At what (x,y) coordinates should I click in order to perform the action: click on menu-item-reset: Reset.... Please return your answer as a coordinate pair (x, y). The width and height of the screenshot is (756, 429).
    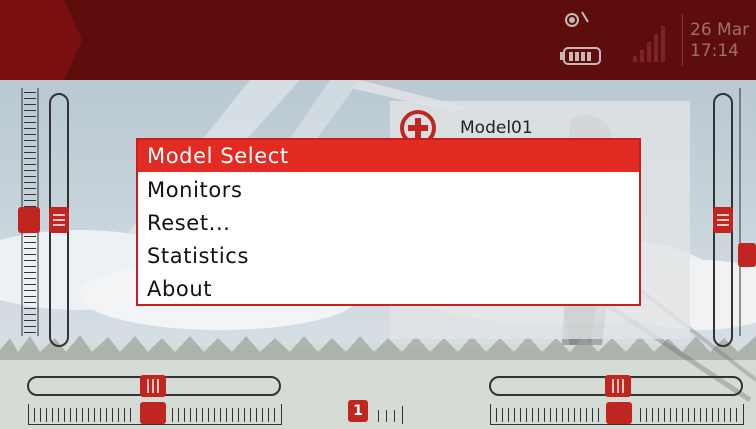
    Looking at the image, I should click on (388, 223).